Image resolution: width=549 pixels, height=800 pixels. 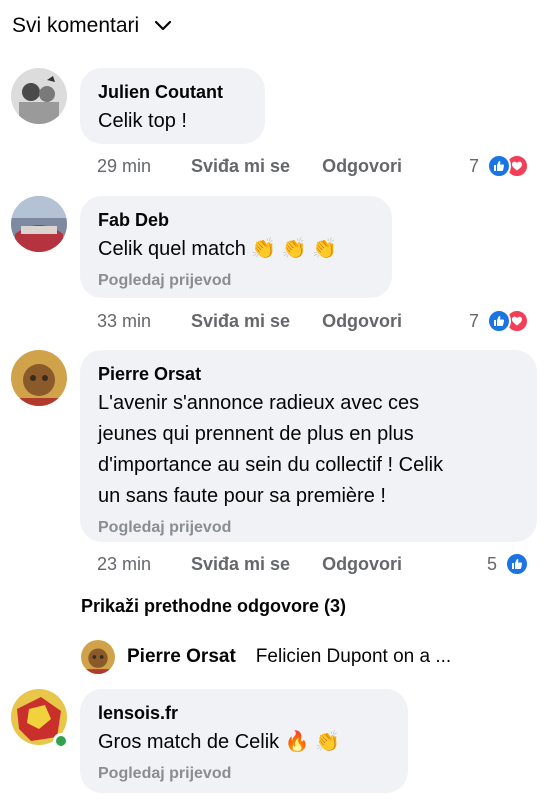 What do you see at coordinates (76, 25) in the screenshot?
I see `filter-label: Svi komentari` at bounding box center [76, 25].